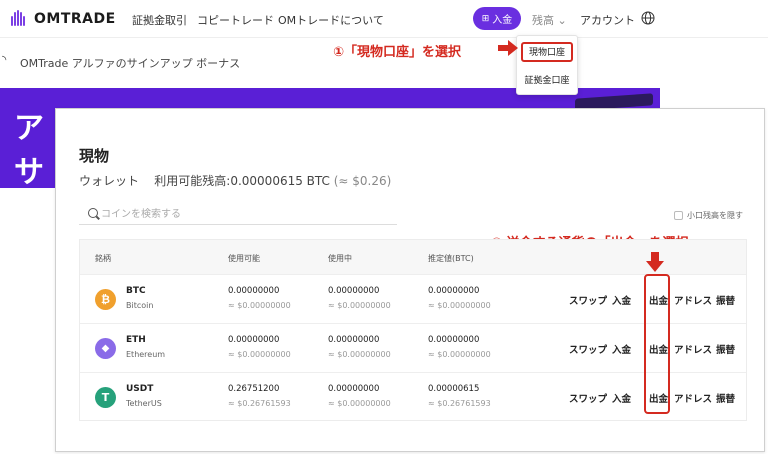  I want to click on coin-search, so click(238, 214).